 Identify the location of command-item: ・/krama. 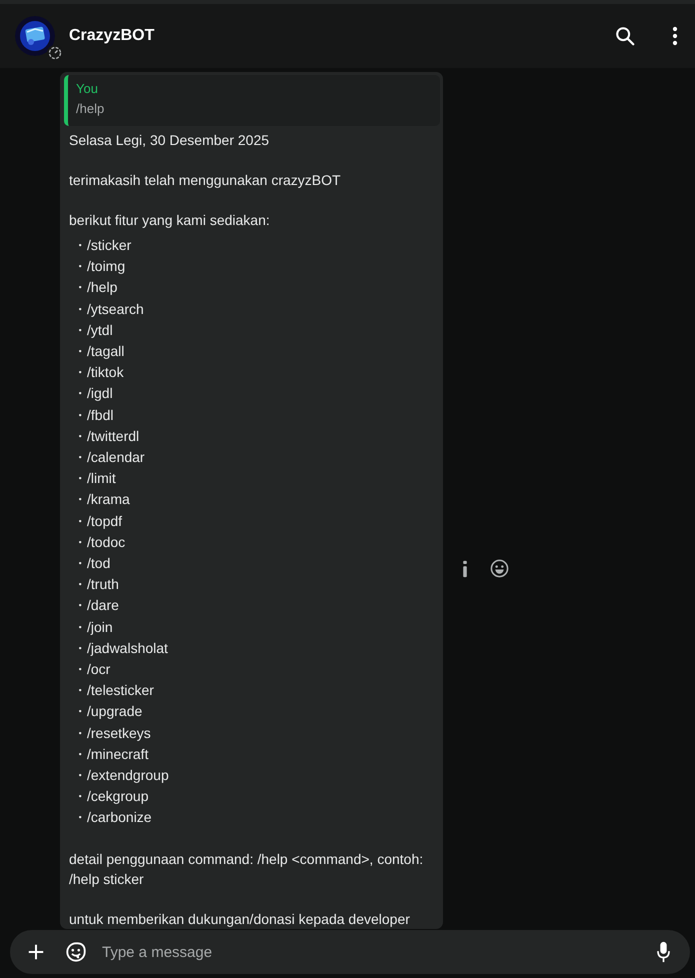
(102, 500).